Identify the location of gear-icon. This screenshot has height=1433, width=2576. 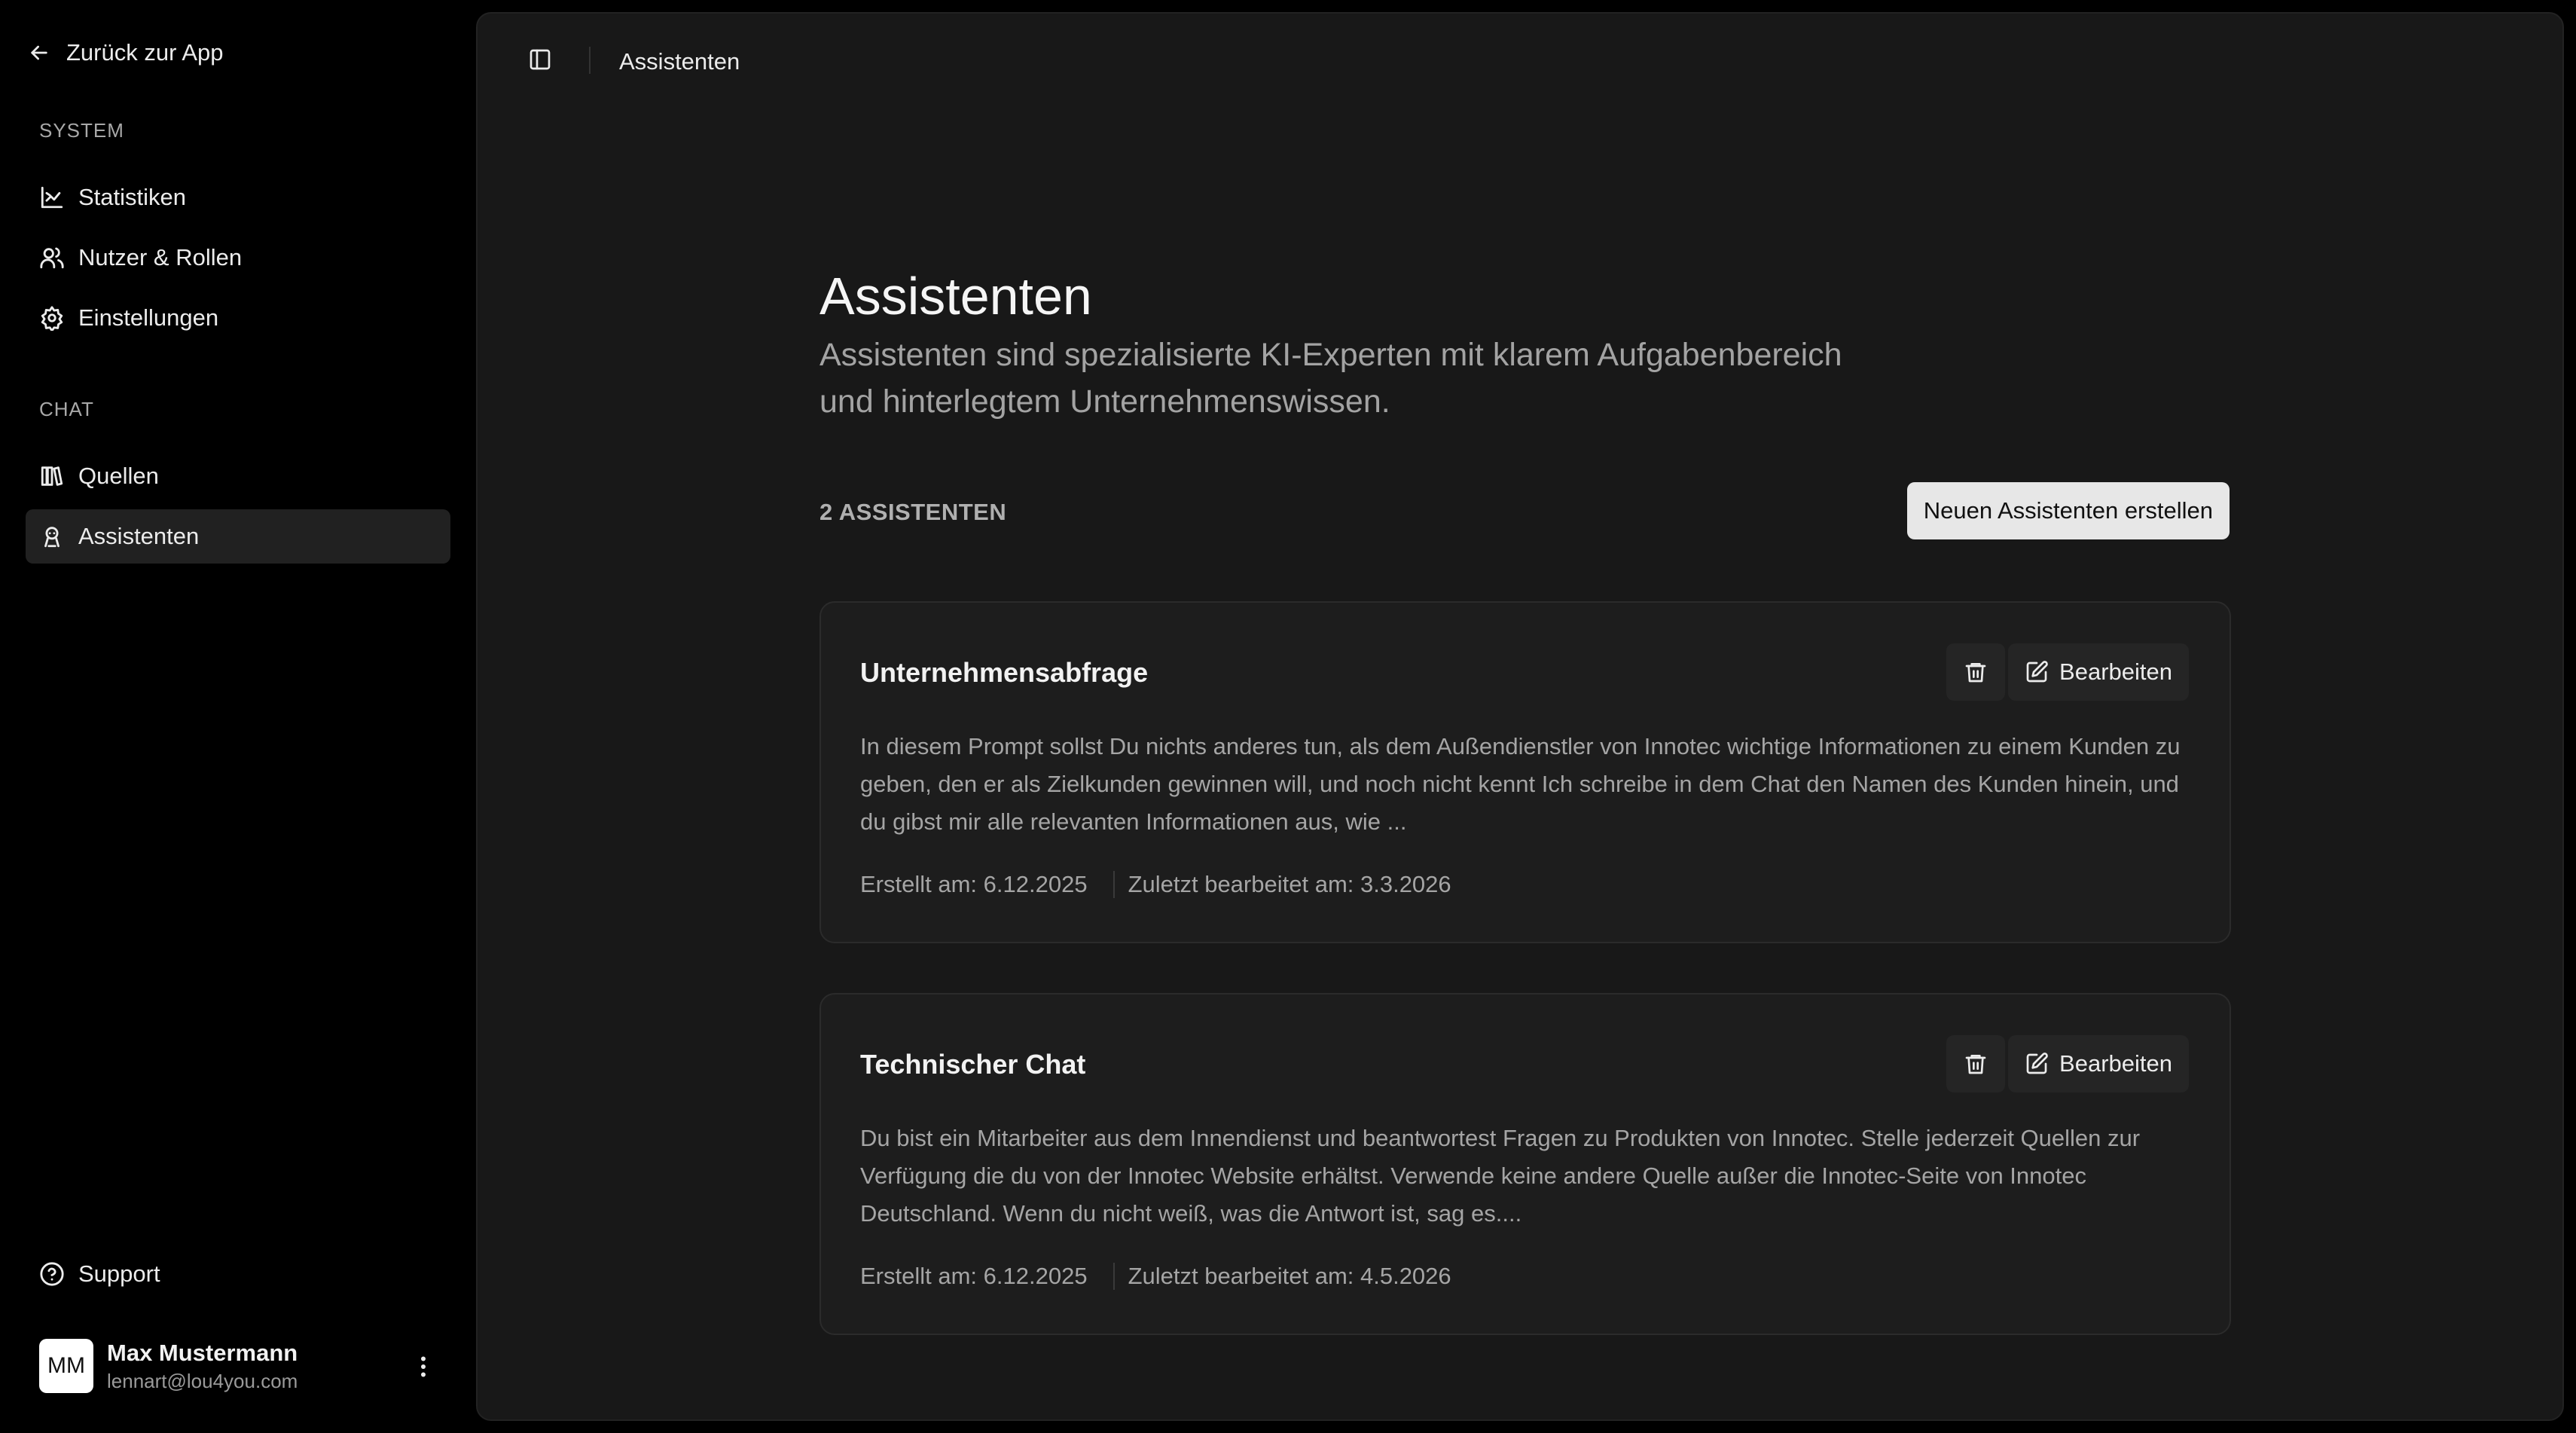
(52, 318).